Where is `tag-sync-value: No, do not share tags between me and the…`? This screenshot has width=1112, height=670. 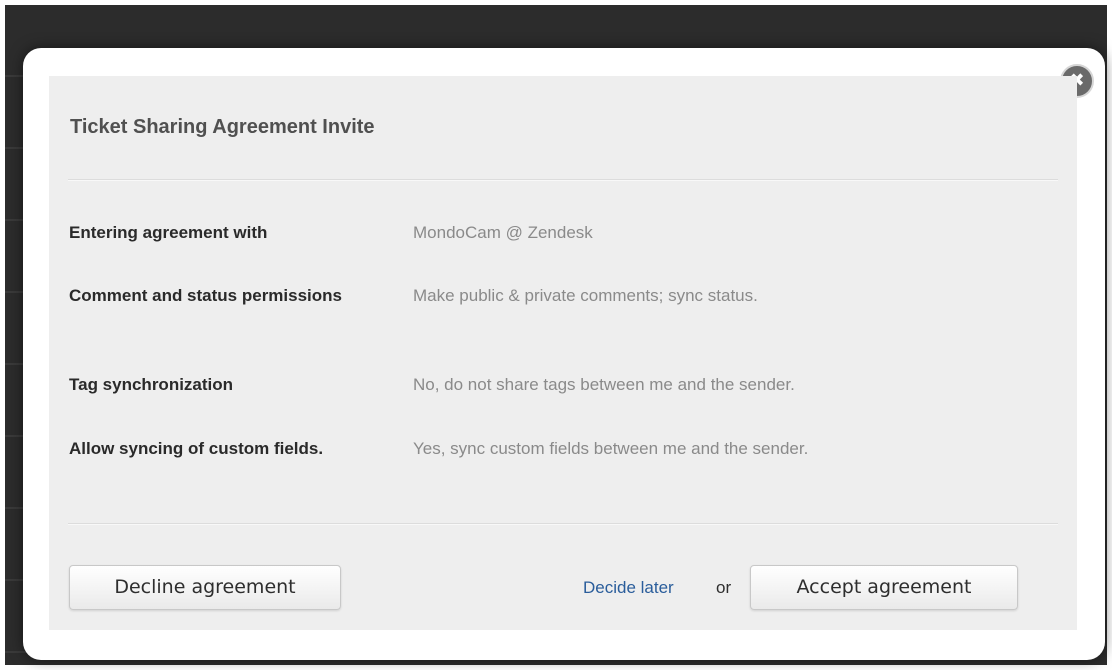 tag-sync-value: No, do not share tags between me and the… is located at coordinates (604, 384).